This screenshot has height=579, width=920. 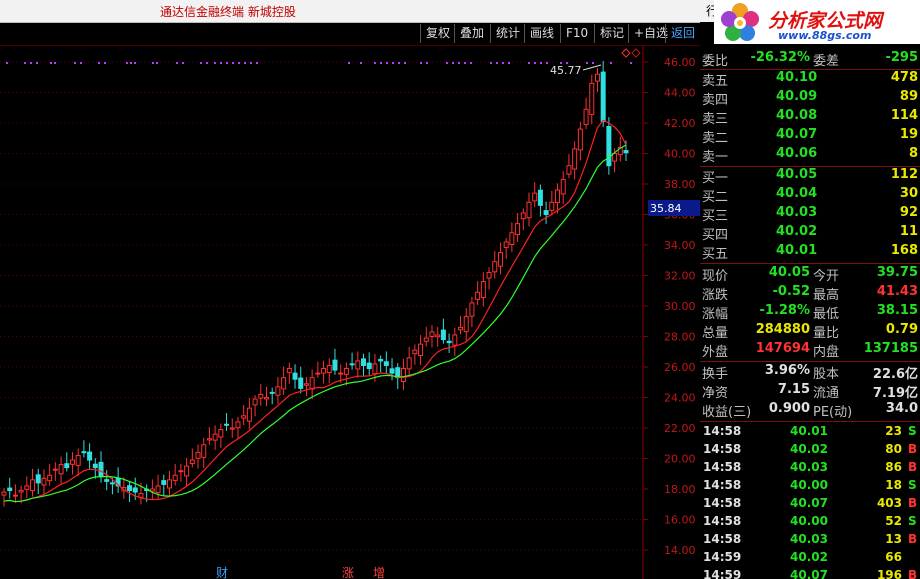 I want to click on ask-price: 40.10, so click(x=797, y=77).